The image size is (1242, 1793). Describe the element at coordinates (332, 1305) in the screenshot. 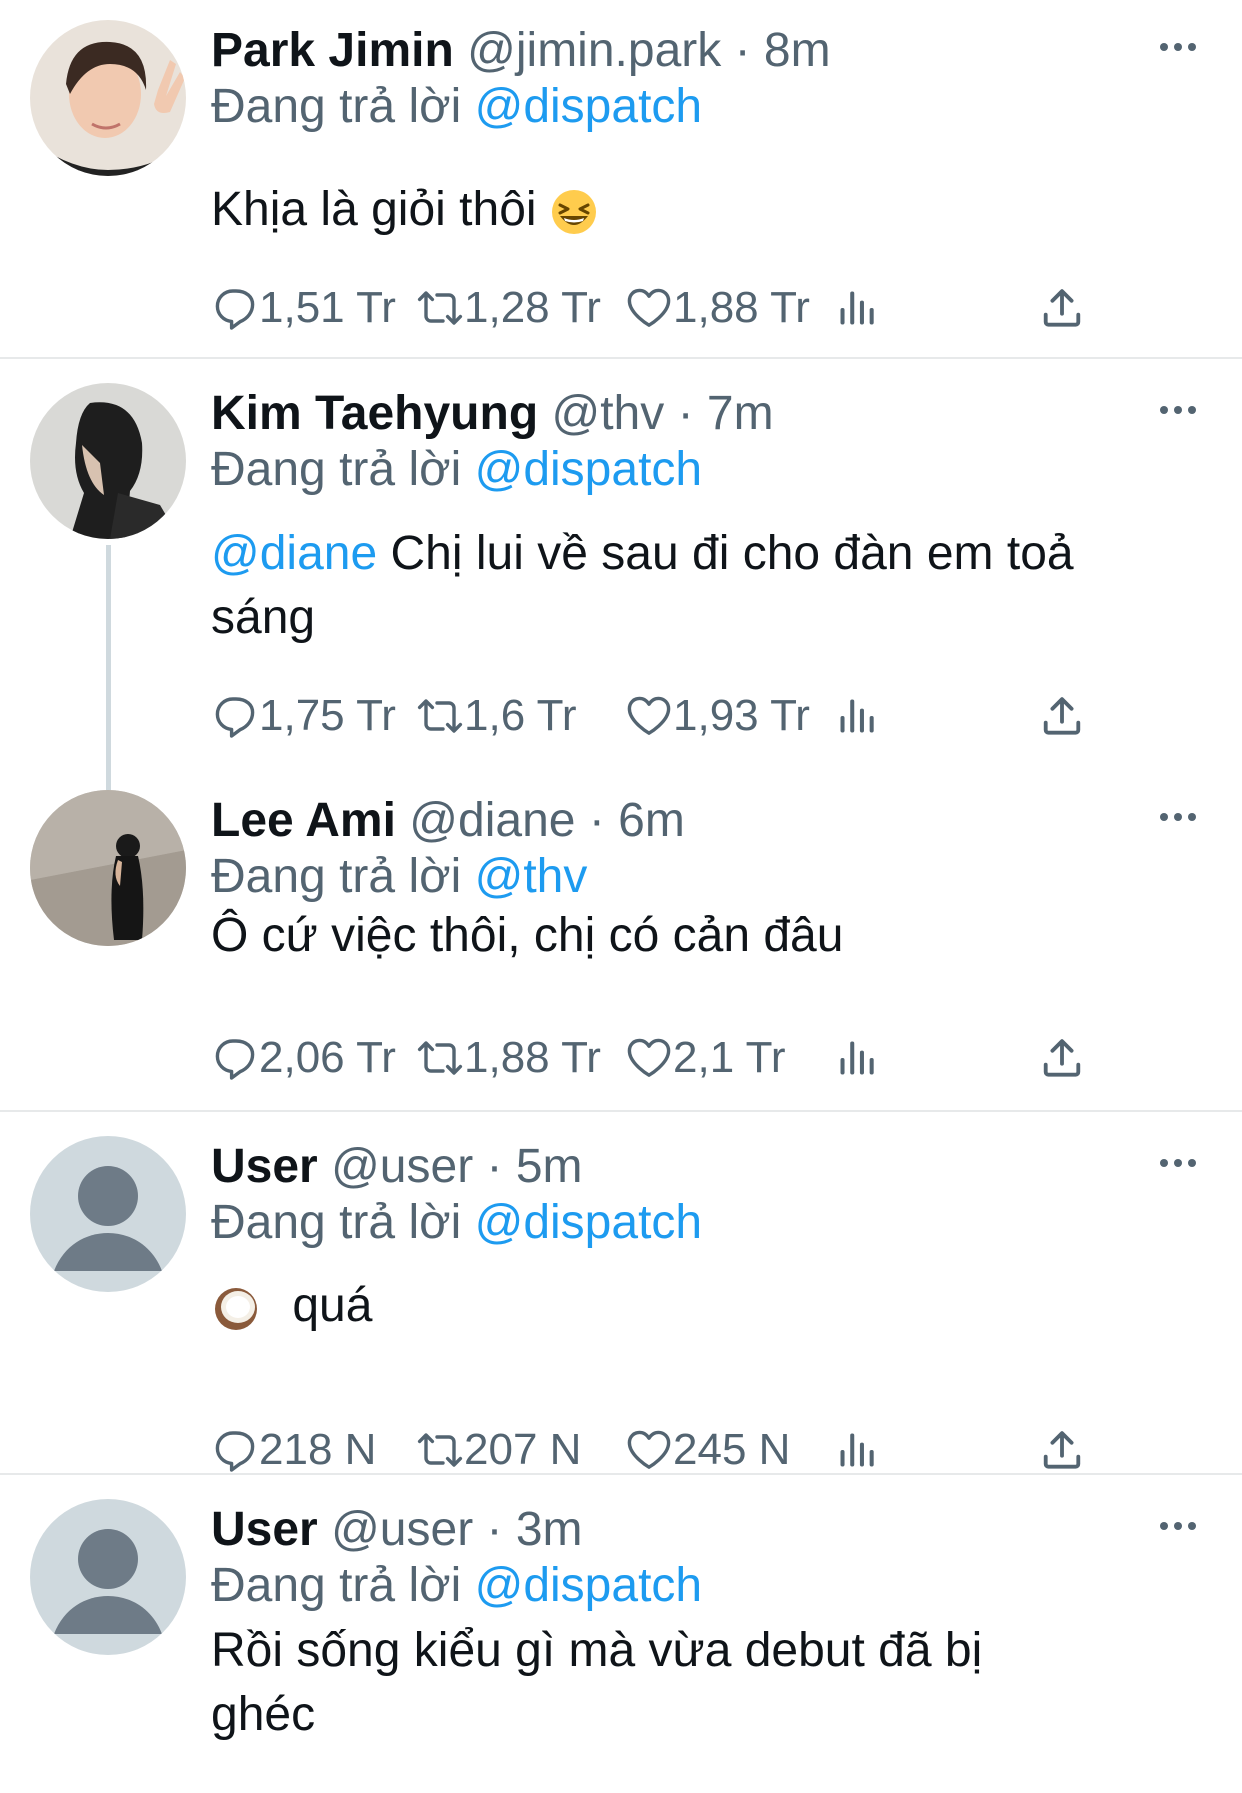

I see `tweet-text-content: quá` at that location.